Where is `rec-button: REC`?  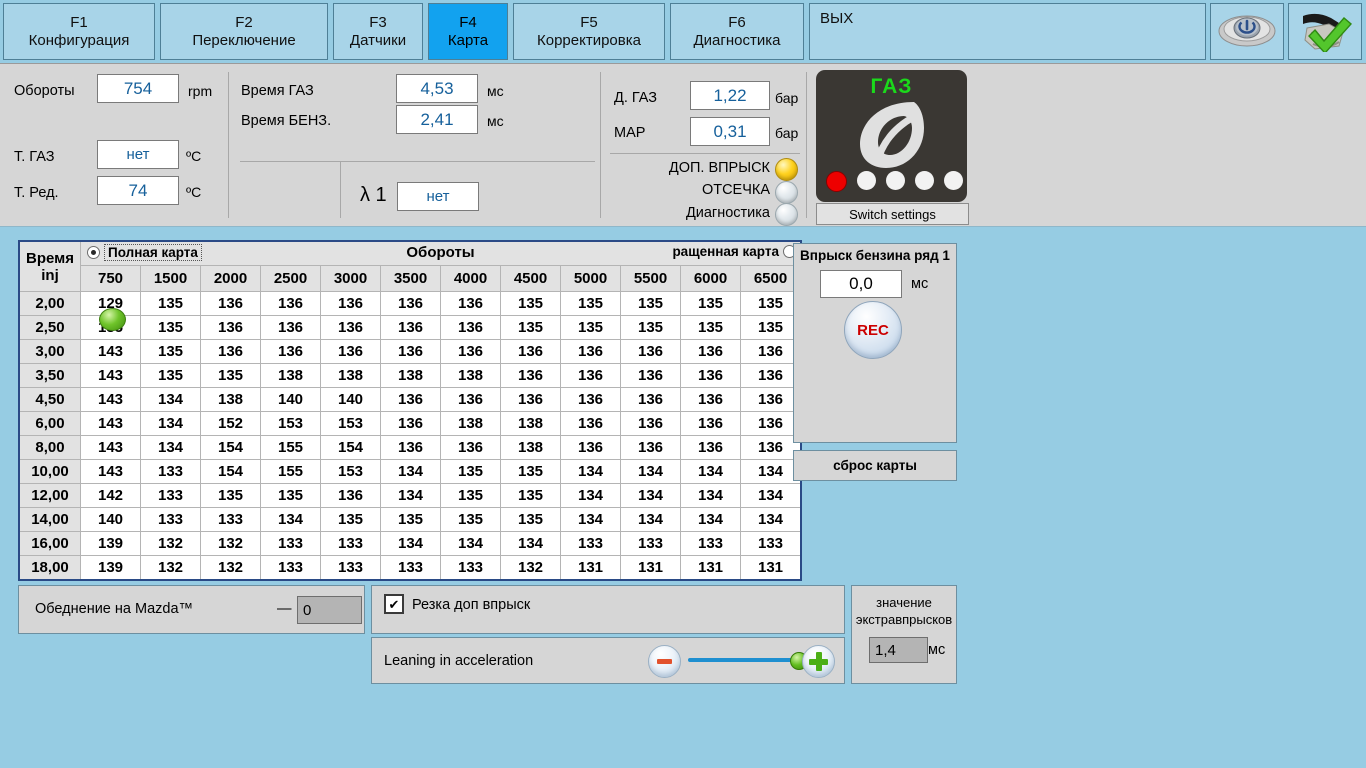
rec-button: REC is located at coordinates (873, 330).